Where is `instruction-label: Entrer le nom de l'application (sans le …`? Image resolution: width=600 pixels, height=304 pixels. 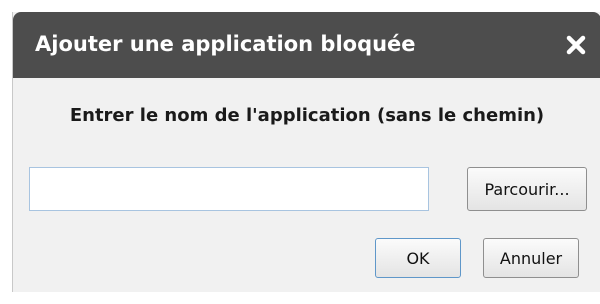 instruction-label: Entrer le nom de l'application (sans le … is located at coordinates (307, 115).